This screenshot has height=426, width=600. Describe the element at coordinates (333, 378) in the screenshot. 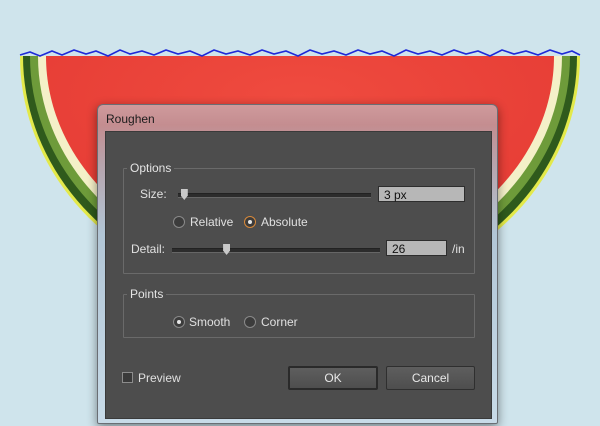

I see `ok-button: OK` at that location.